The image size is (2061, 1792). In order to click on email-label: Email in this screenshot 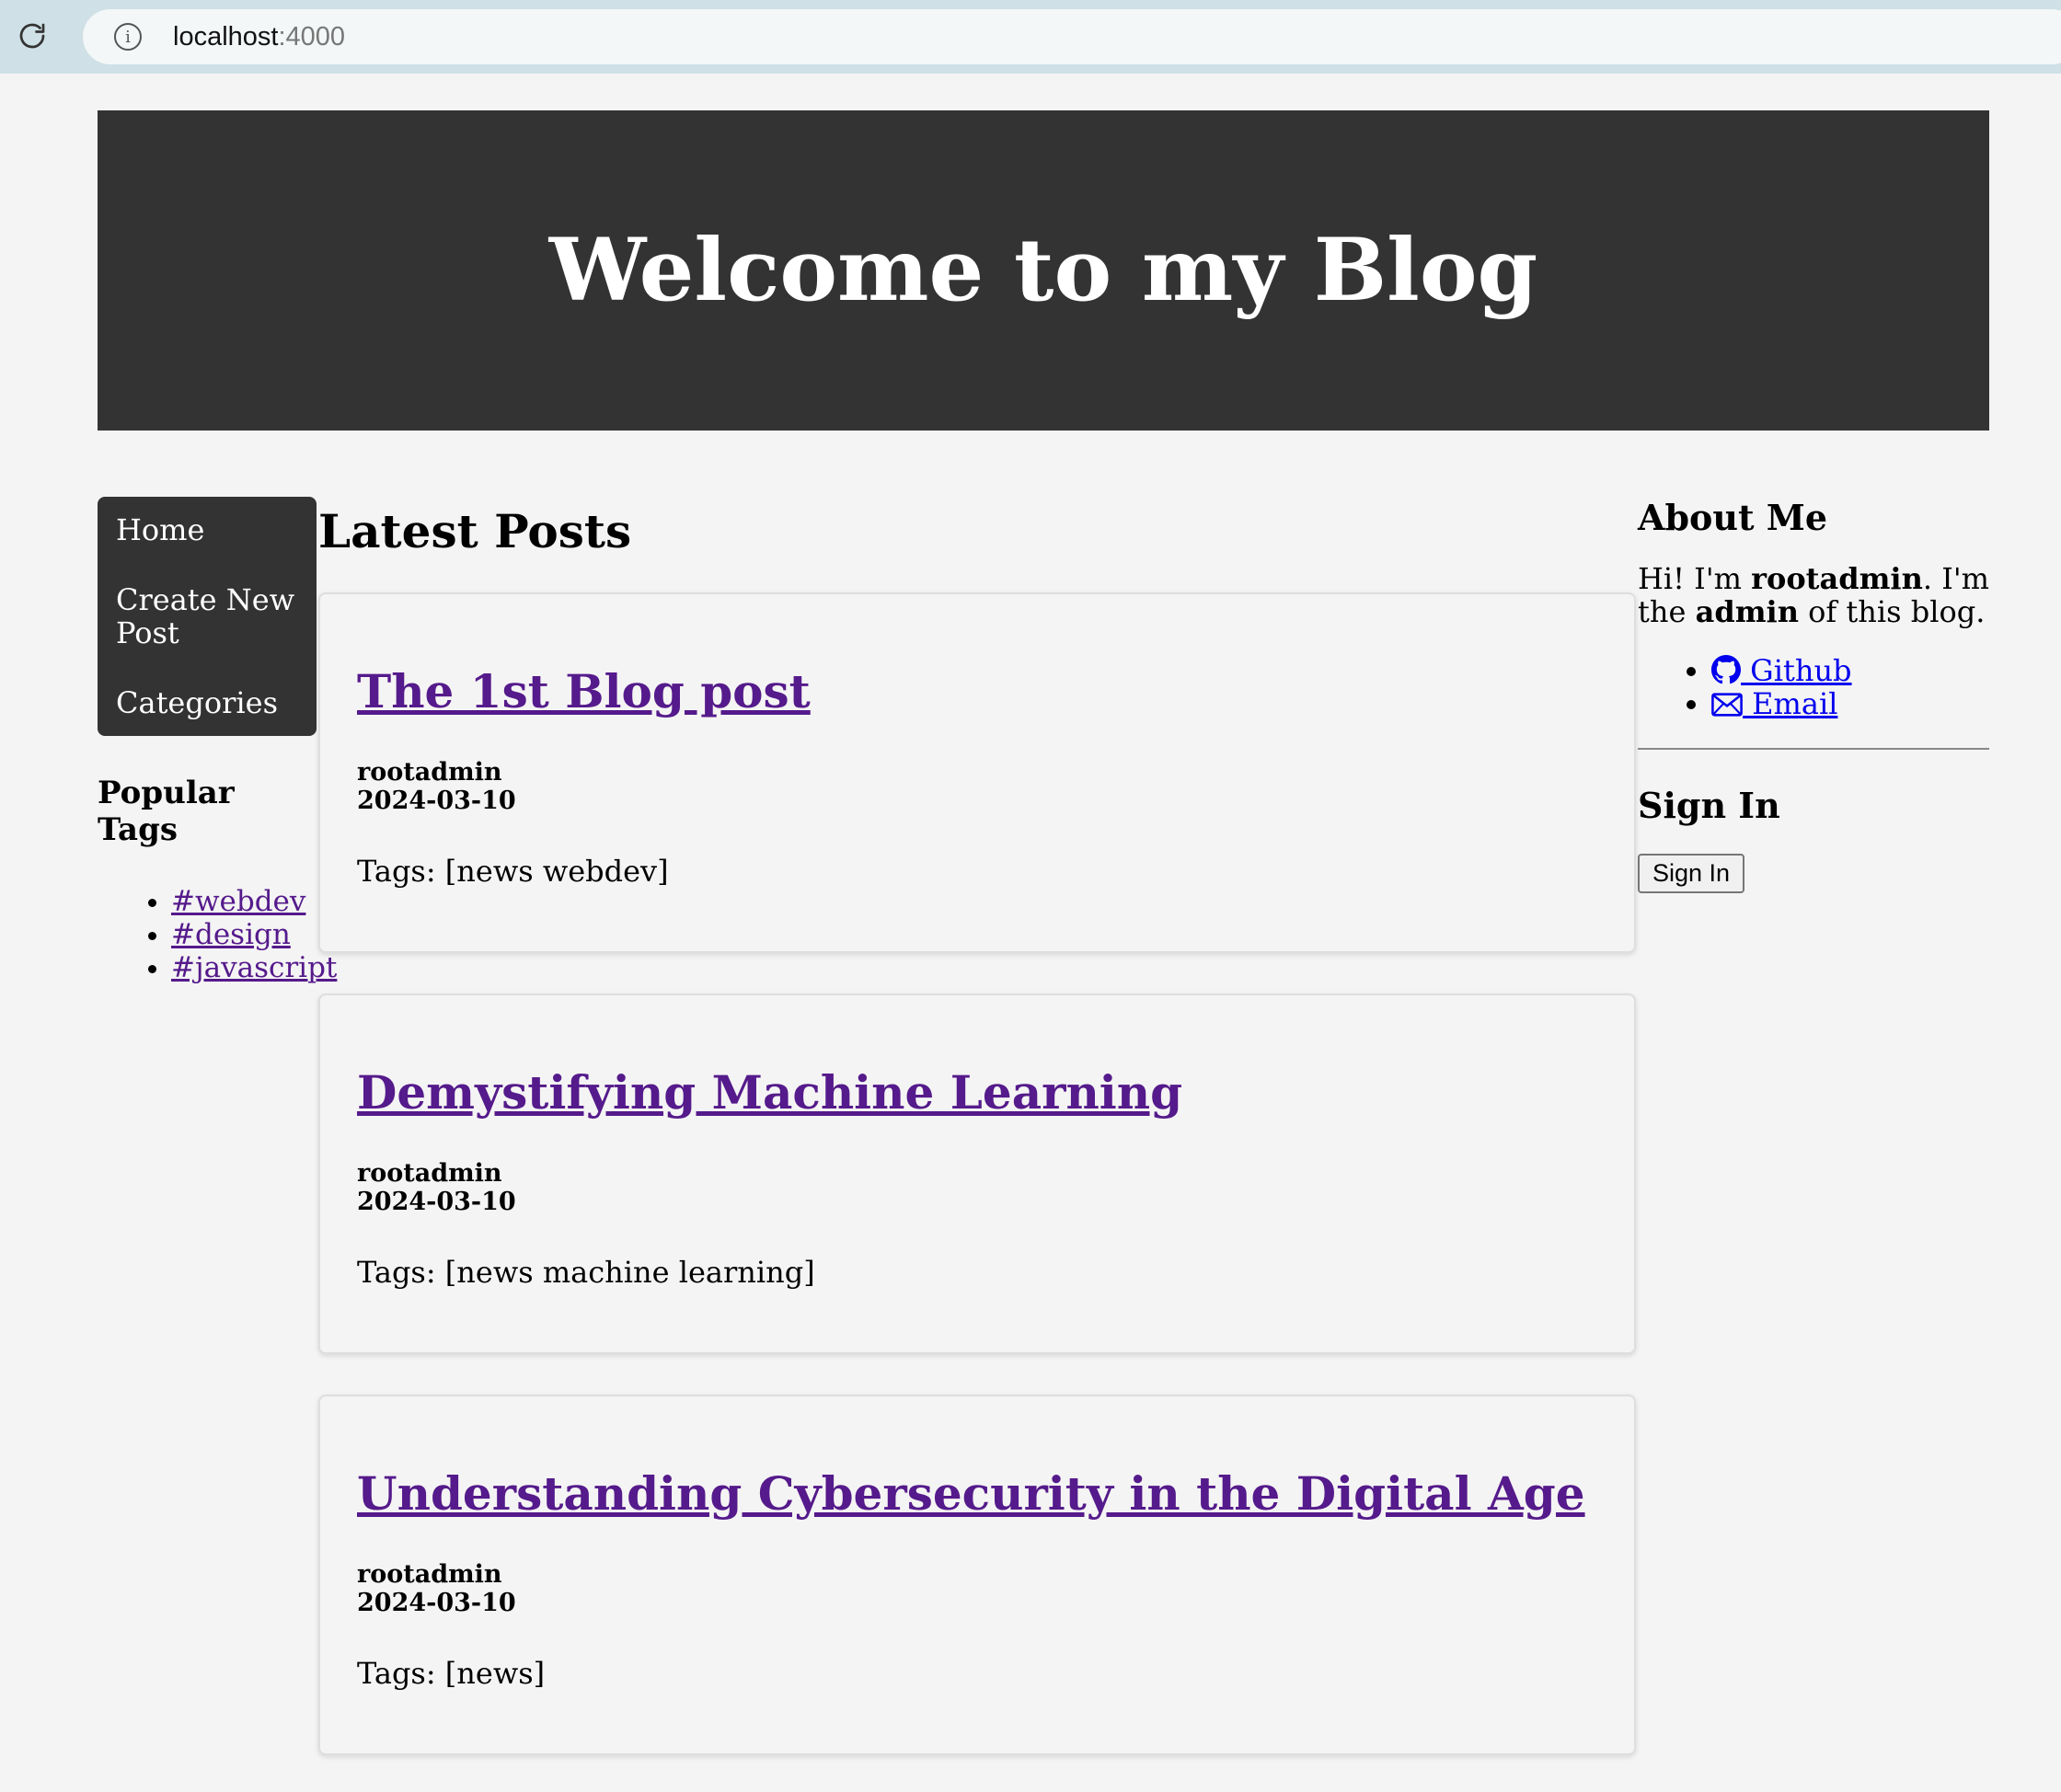, I will do `click(1790, 703)`.